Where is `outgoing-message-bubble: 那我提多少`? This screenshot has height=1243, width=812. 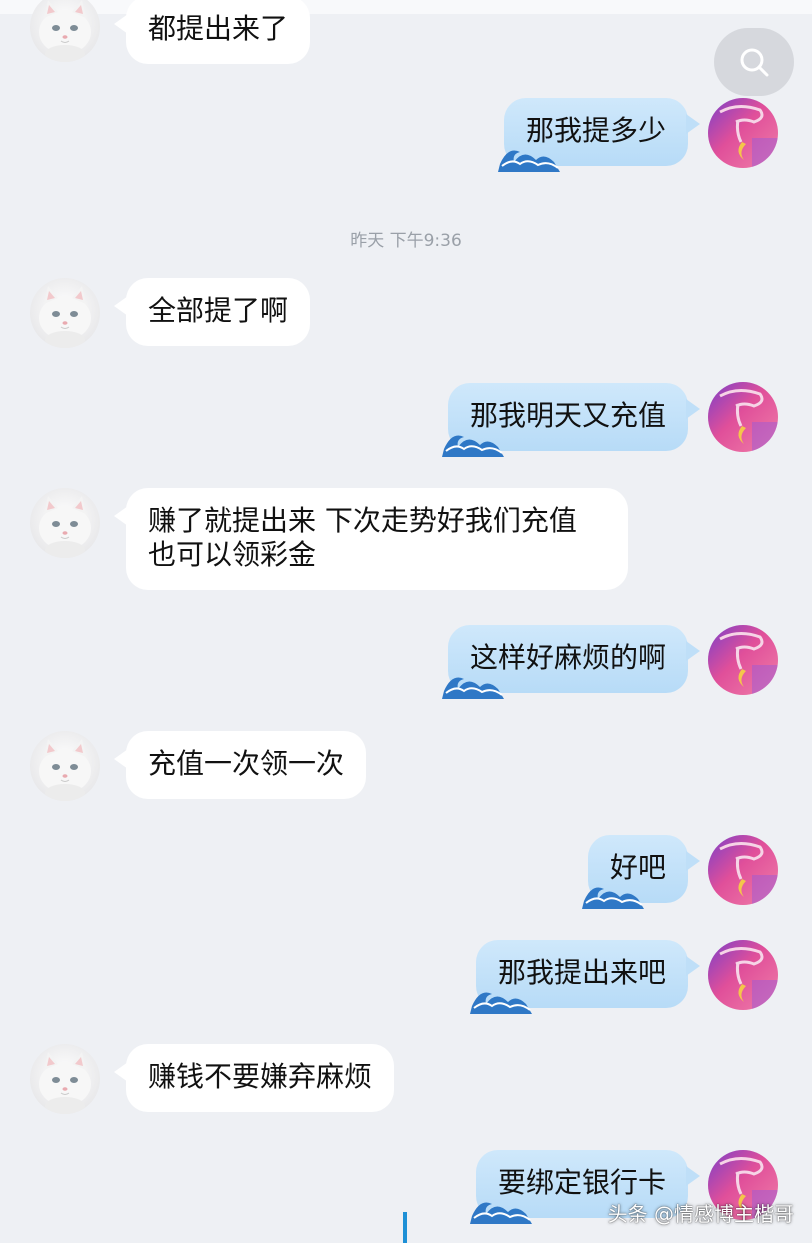 outgoing-message-bubble: 那我提多少 is located at coordinates (599, 135).